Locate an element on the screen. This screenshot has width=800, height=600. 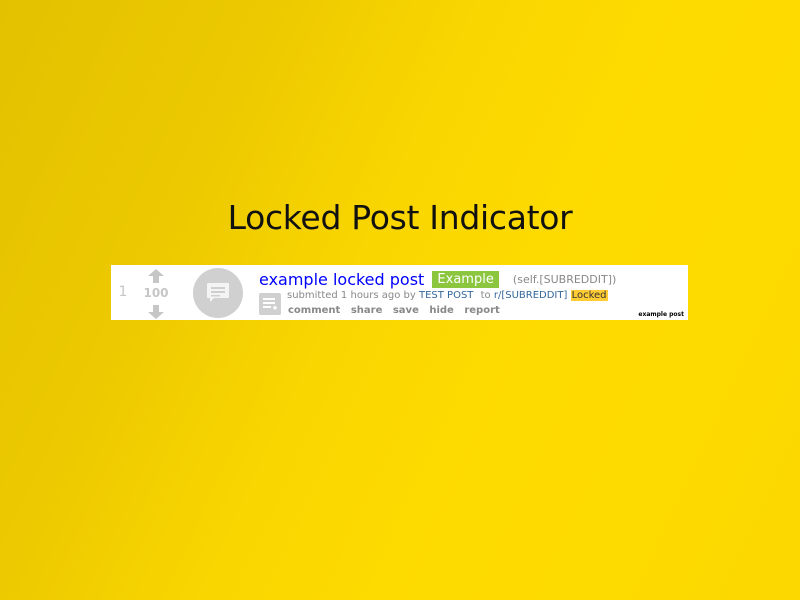
up-arrow-icon is located at coordinates (156, 275).